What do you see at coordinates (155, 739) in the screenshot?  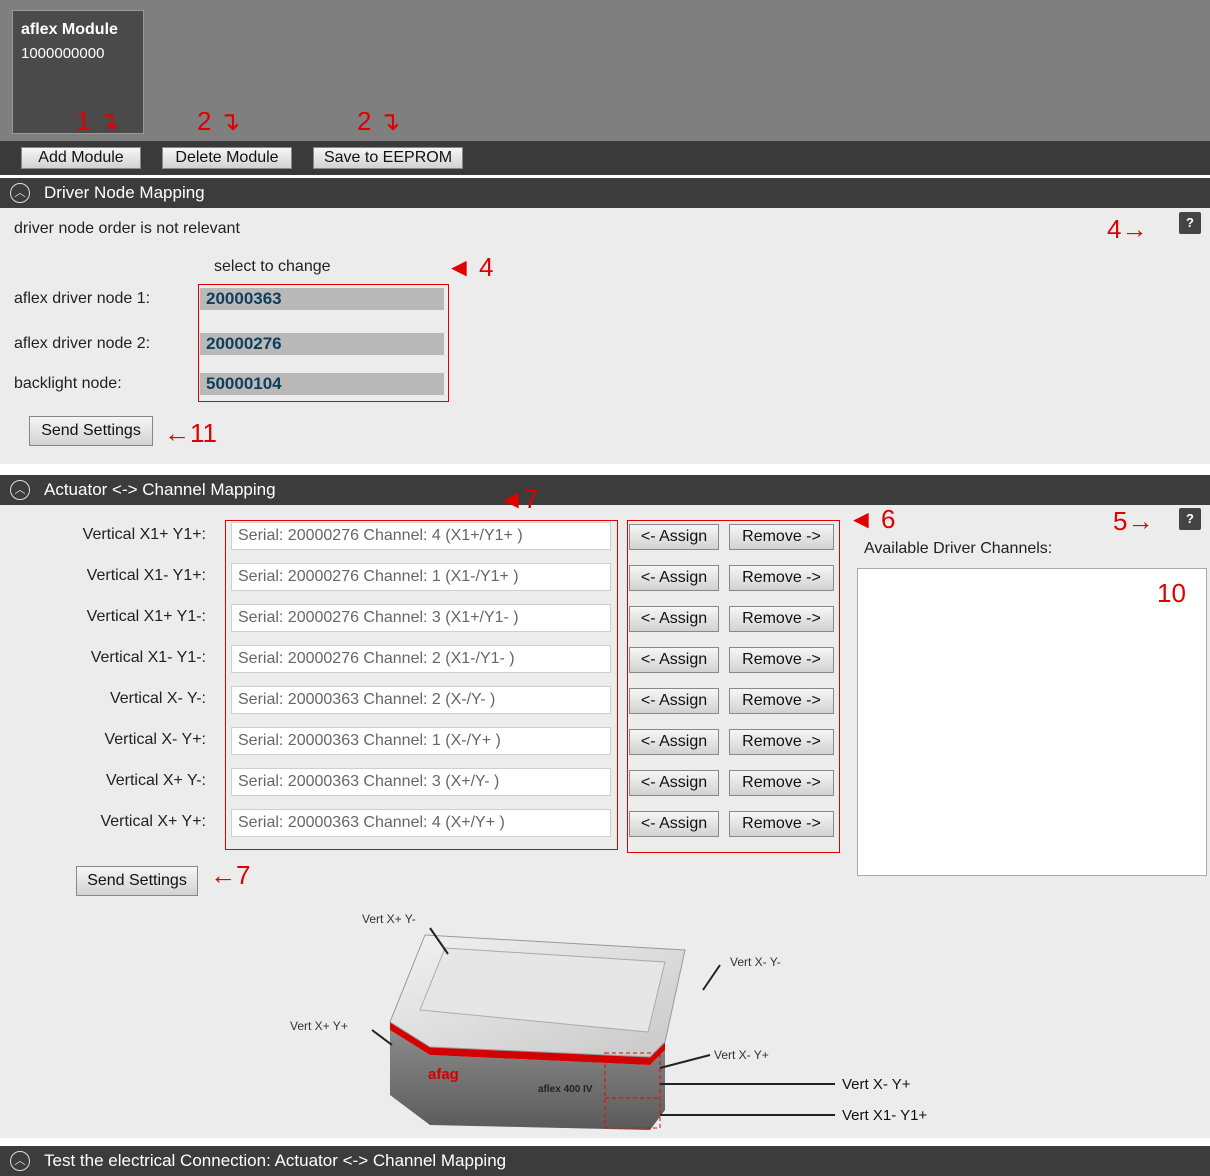 I see `actuator-label: Vertical X- Y+:` at bounding box center [155, 739].